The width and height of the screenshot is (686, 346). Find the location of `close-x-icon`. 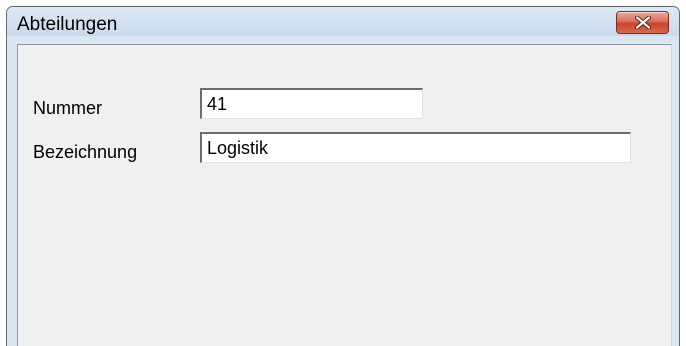

close-x-icon is located at coordinates (643, 22).